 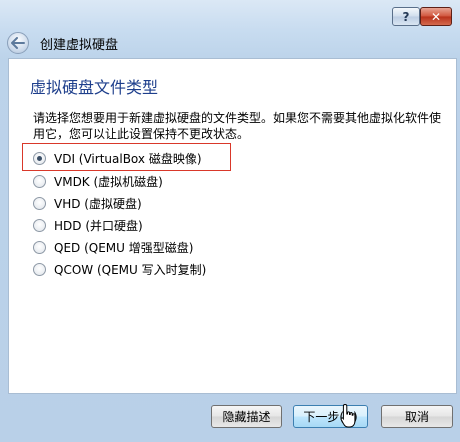 I want to click on back-arrow-icon, so click(x=18, y=43).